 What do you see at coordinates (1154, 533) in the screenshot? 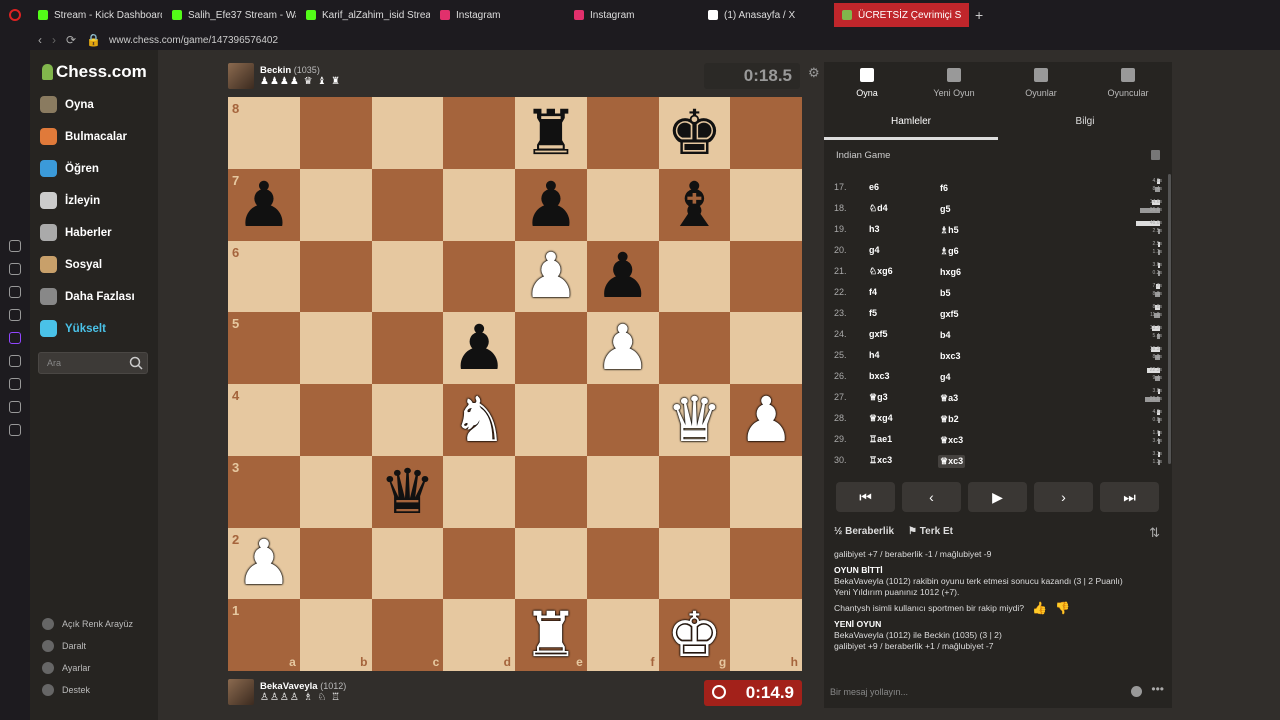
I see `flip-board-icon: ⇅` at bounding box center [1154, 533].